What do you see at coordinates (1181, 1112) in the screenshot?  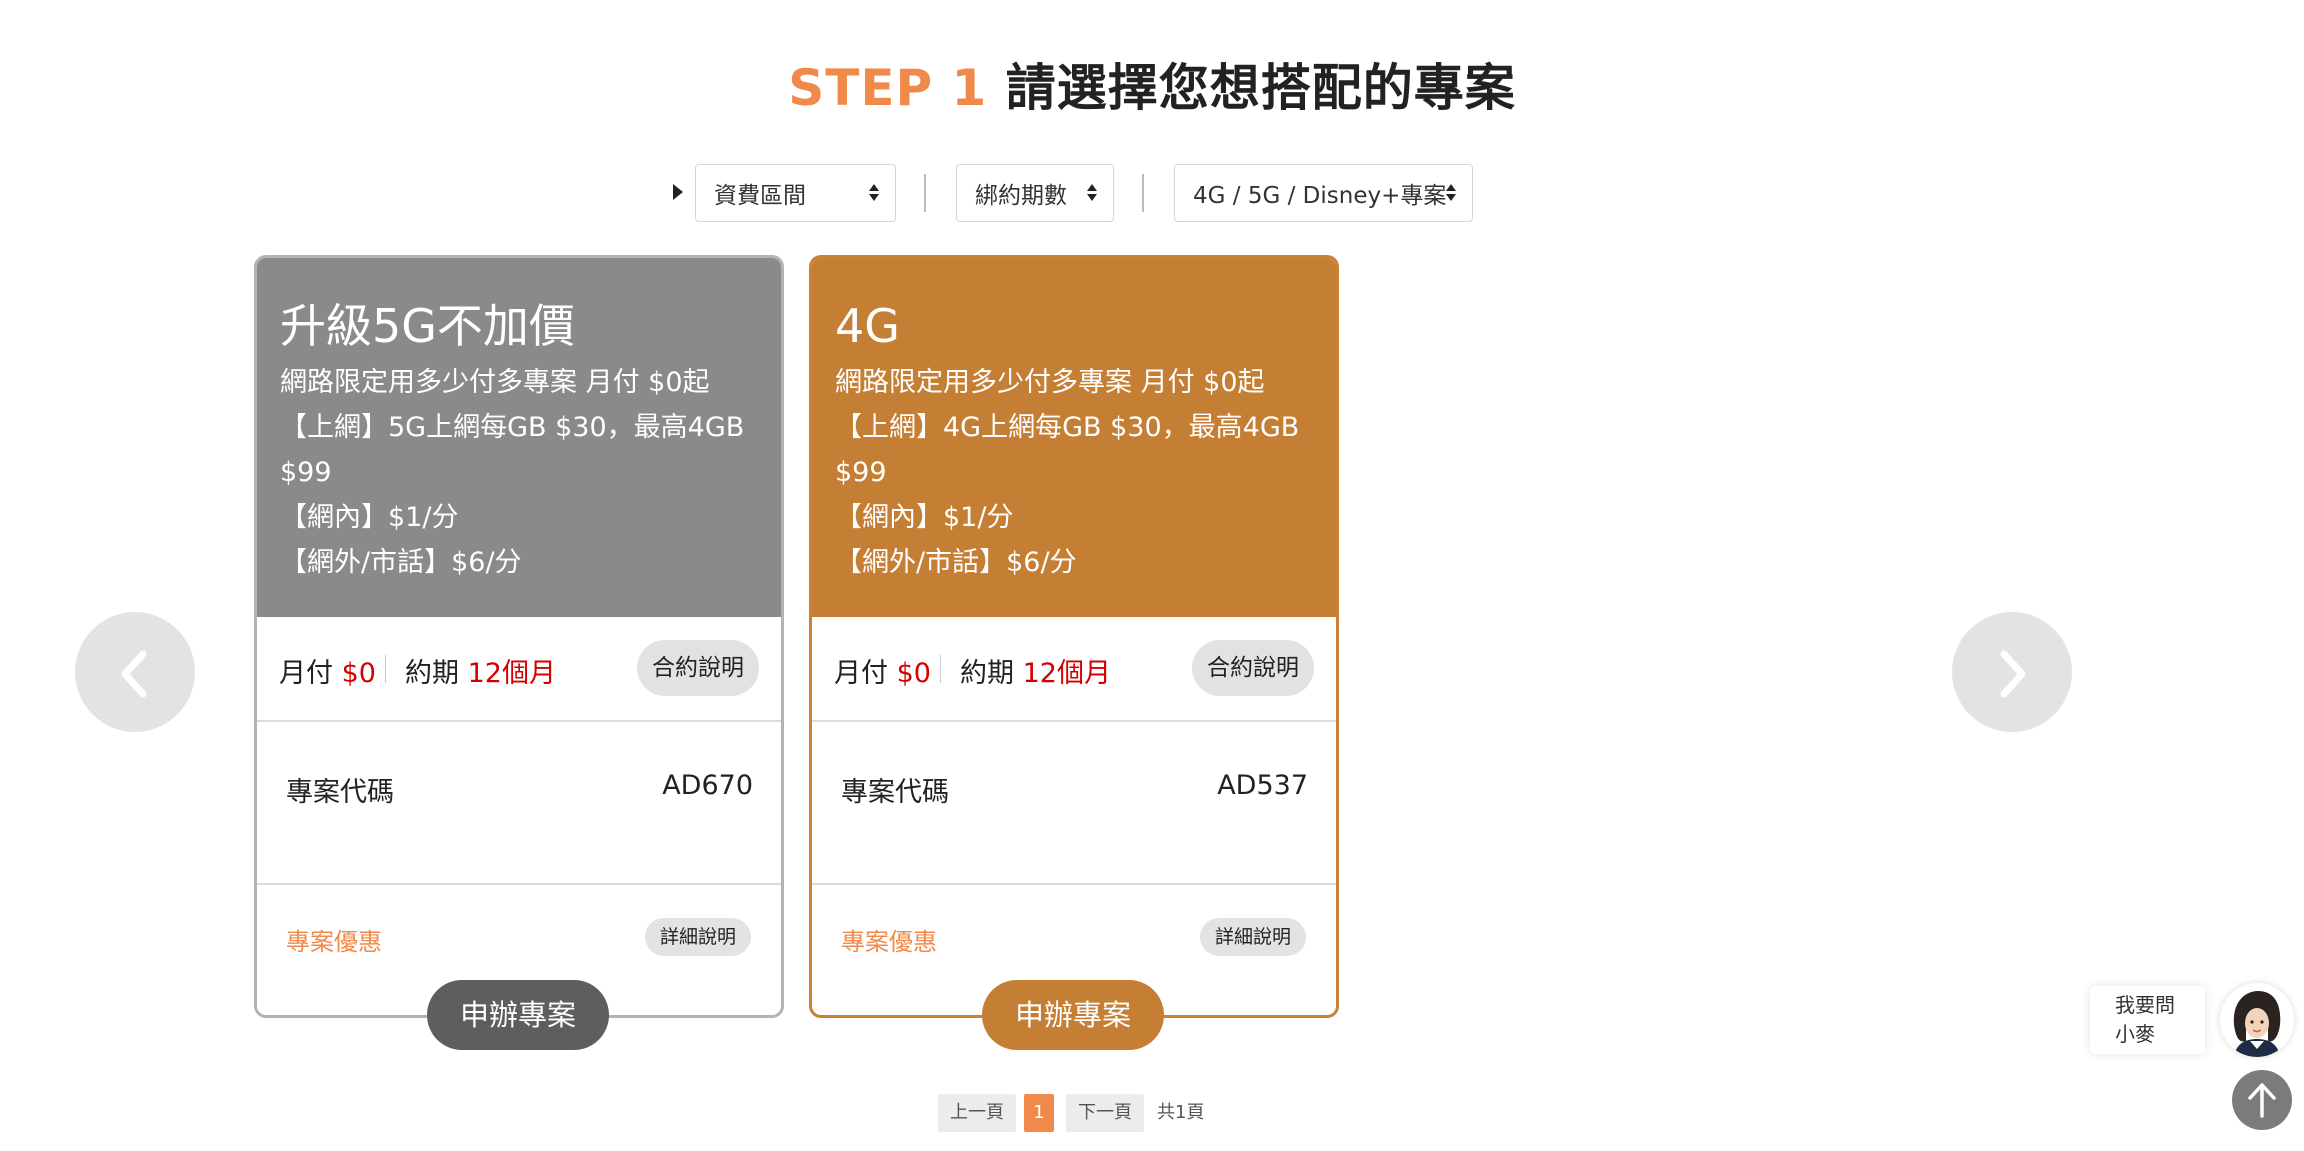 I see `total-pages: 共1頁` at bounding box center [1181, 1112].